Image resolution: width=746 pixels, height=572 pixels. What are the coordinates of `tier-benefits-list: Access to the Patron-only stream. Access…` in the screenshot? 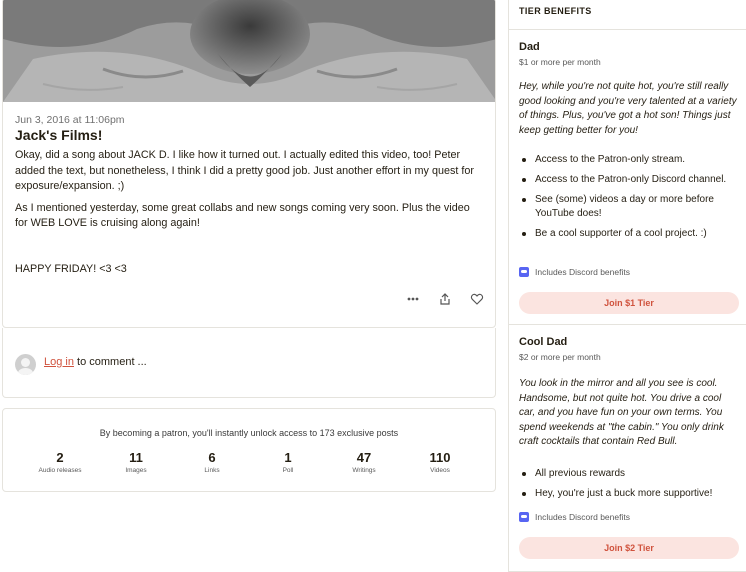 It's located at (630, 200).